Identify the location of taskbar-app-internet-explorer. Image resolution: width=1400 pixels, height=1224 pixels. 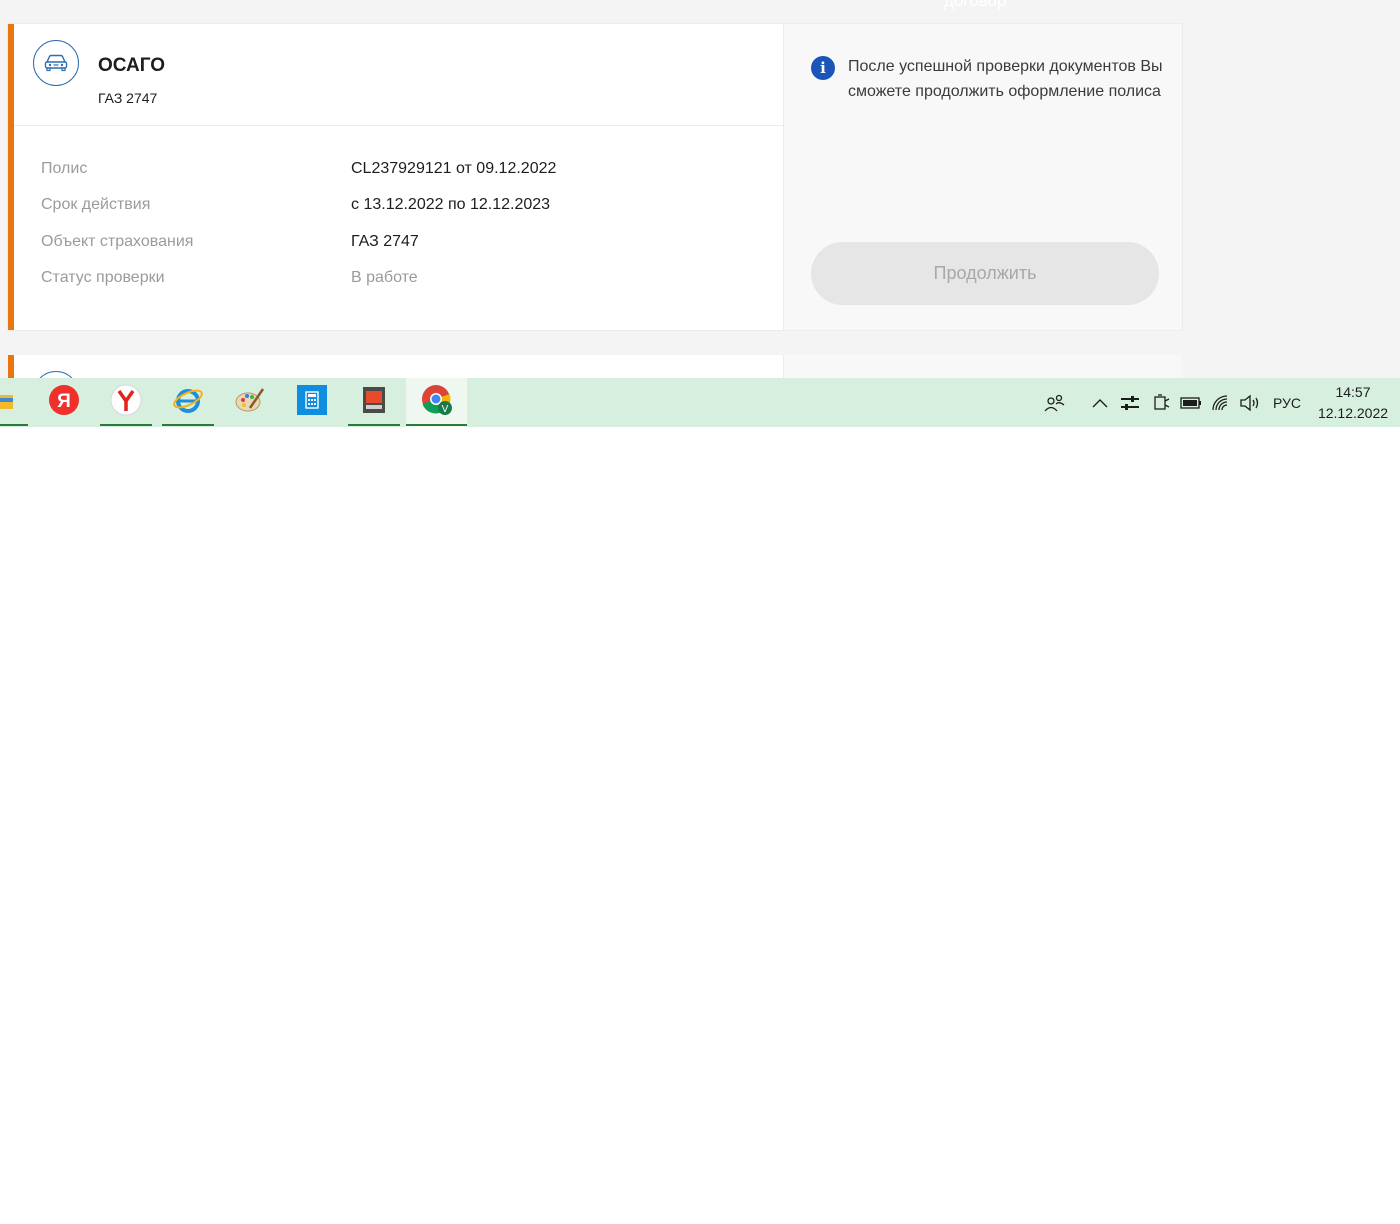
(188, 402).